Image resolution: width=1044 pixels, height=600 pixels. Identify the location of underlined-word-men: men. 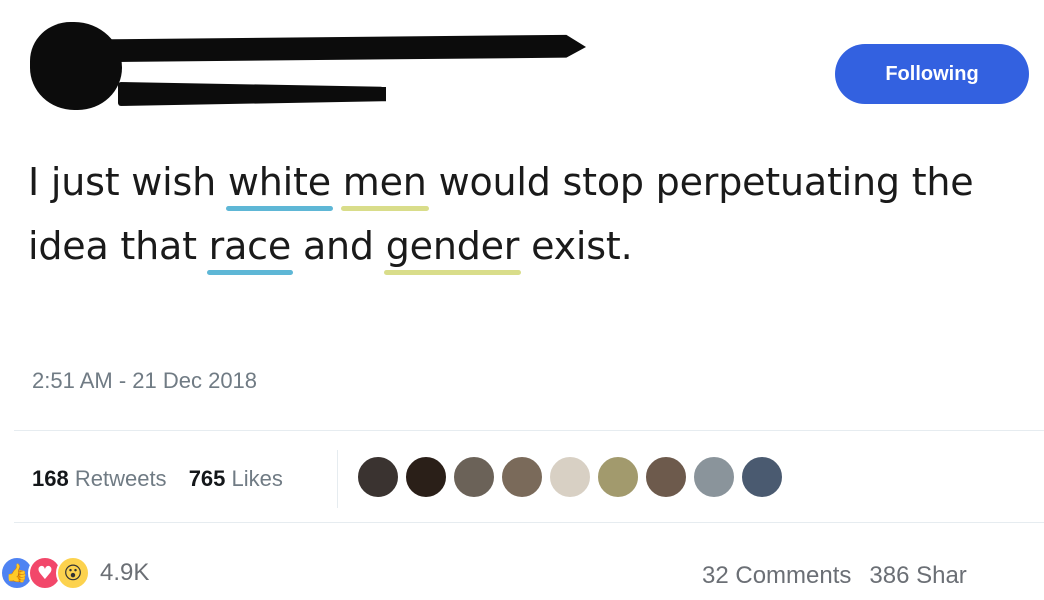
(384, 182).